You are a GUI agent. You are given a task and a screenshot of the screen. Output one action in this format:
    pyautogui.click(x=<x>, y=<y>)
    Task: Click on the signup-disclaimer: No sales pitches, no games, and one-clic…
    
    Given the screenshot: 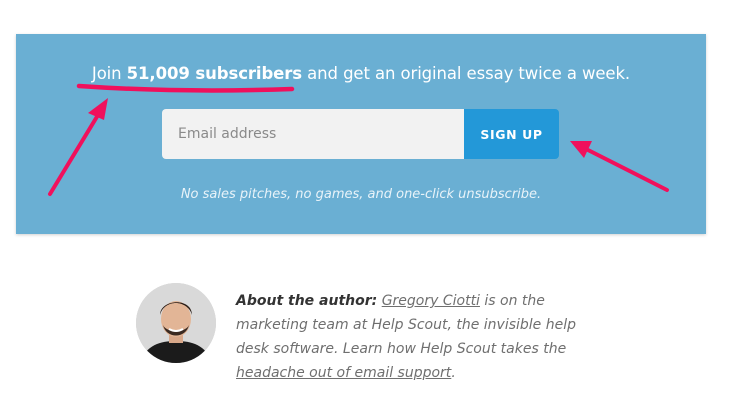 What is the action you would take?
    pyautogui.click(x=361, y=194)
    